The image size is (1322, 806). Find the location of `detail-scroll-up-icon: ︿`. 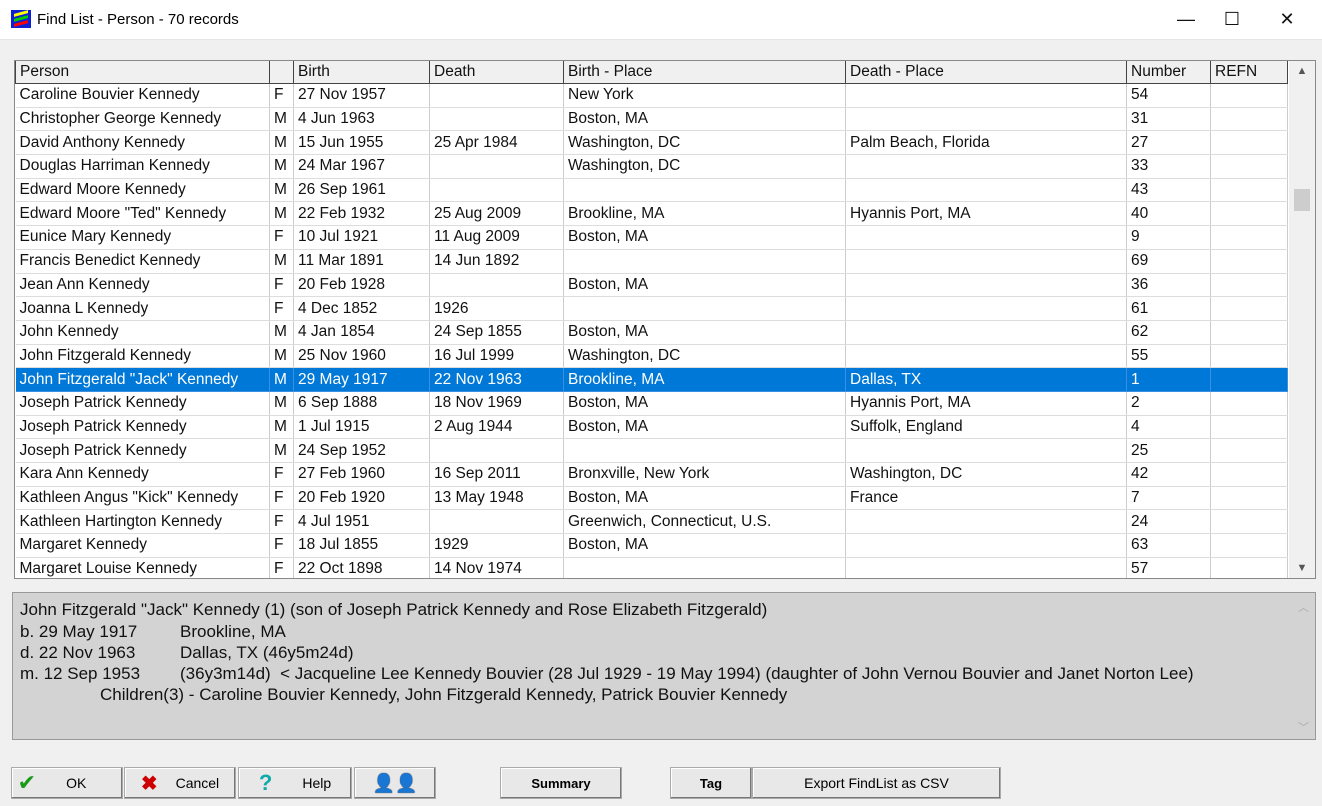

detail-scroll-up-icon: ︿ is located at coordinates (1303, 607).